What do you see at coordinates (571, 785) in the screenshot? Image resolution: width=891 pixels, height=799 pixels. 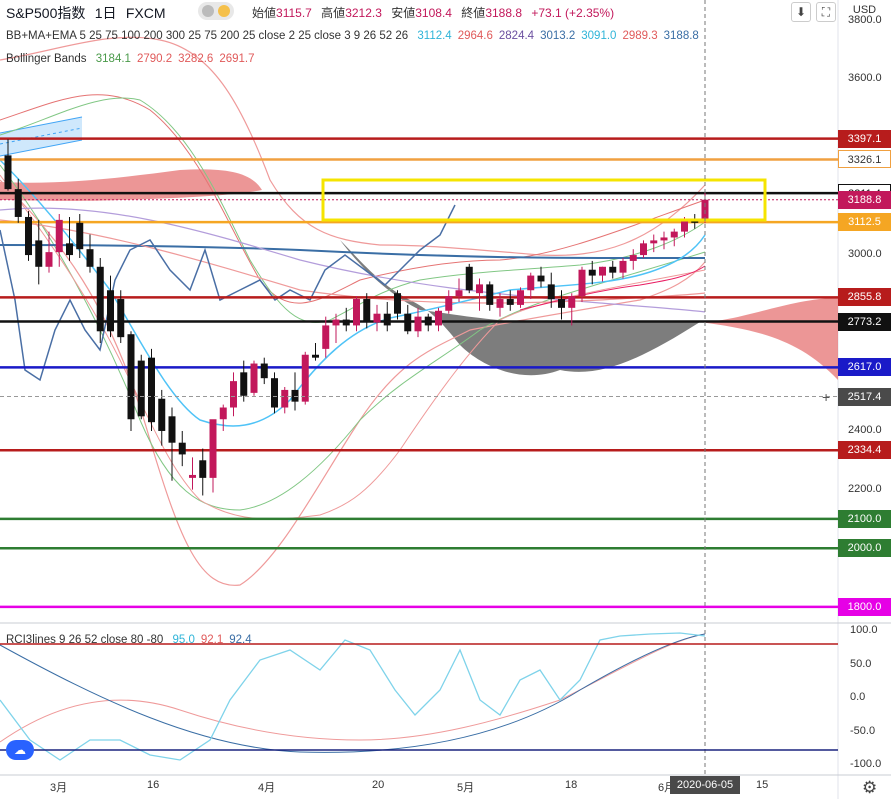 I see `date-axis-tick: 18` at bounding box center [571, 785].